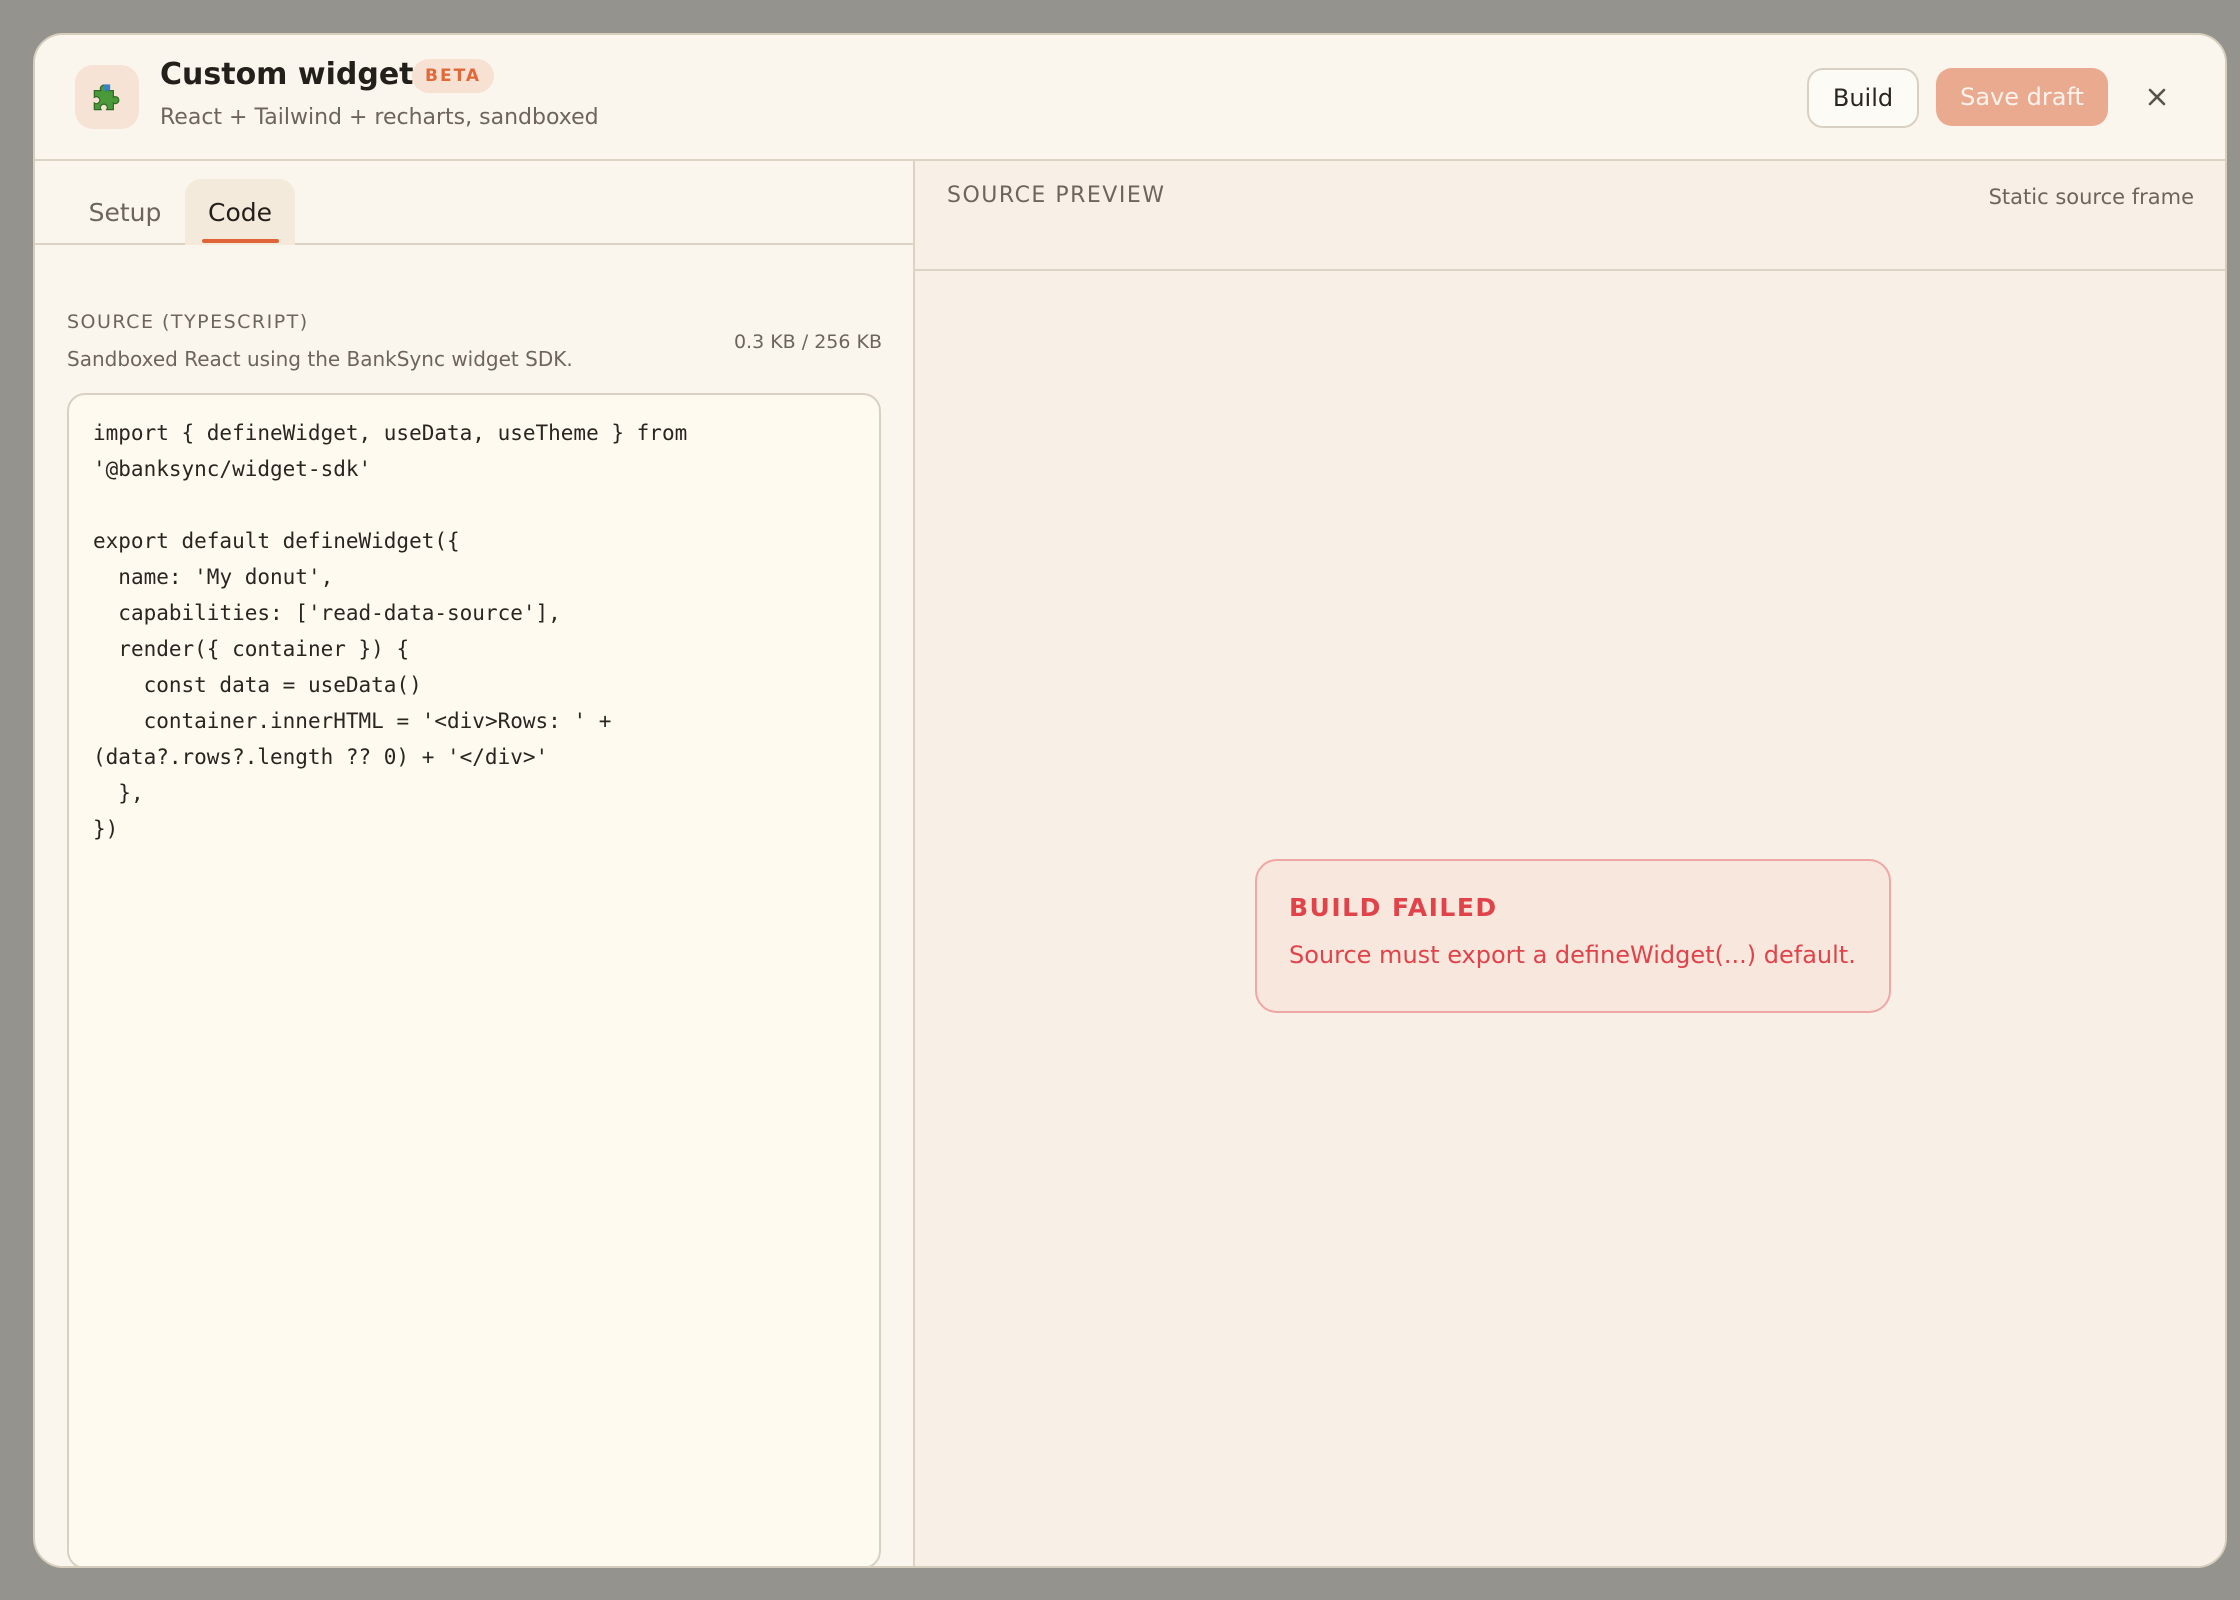 This screenshot has height=1600, width=2240. I want to click on preview-header: SOURCE PREVIEW Static source frame, so click(1570, 216).